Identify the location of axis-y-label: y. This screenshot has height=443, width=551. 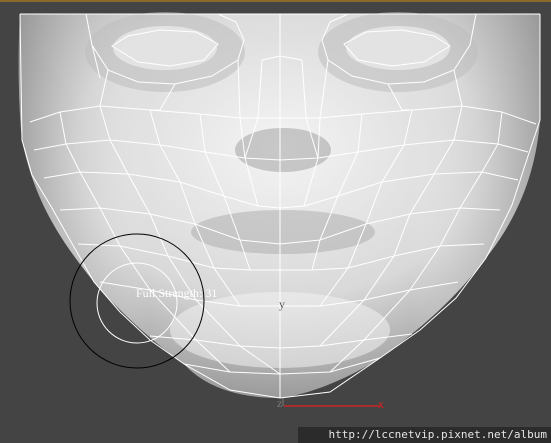
(282, 304).